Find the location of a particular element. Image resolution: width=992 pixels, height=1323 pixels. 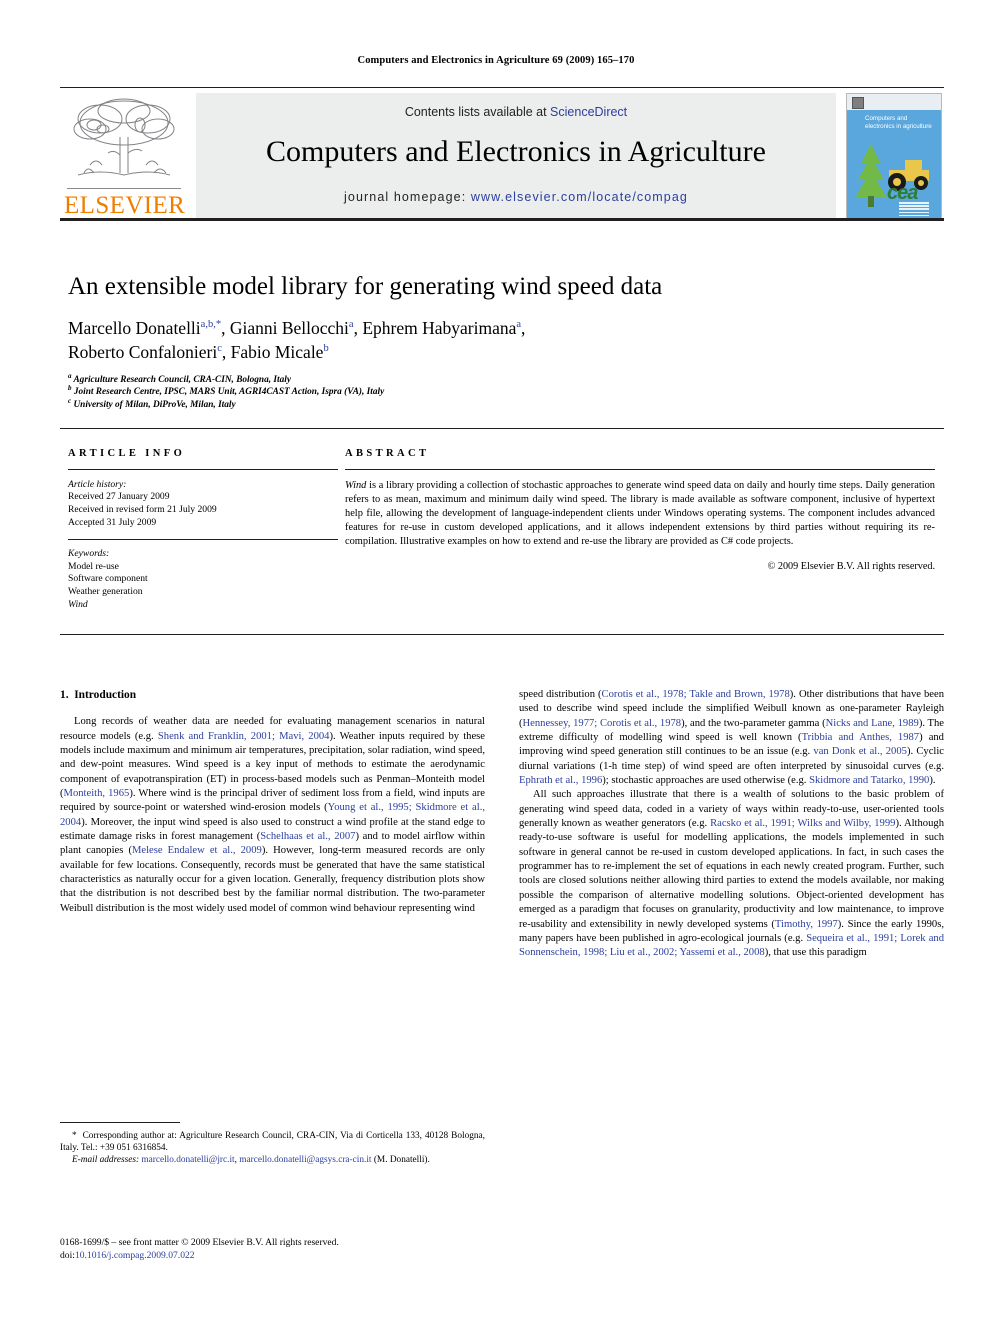

rp1-t1: speed distribution ( is located at coordinates (560, 694).